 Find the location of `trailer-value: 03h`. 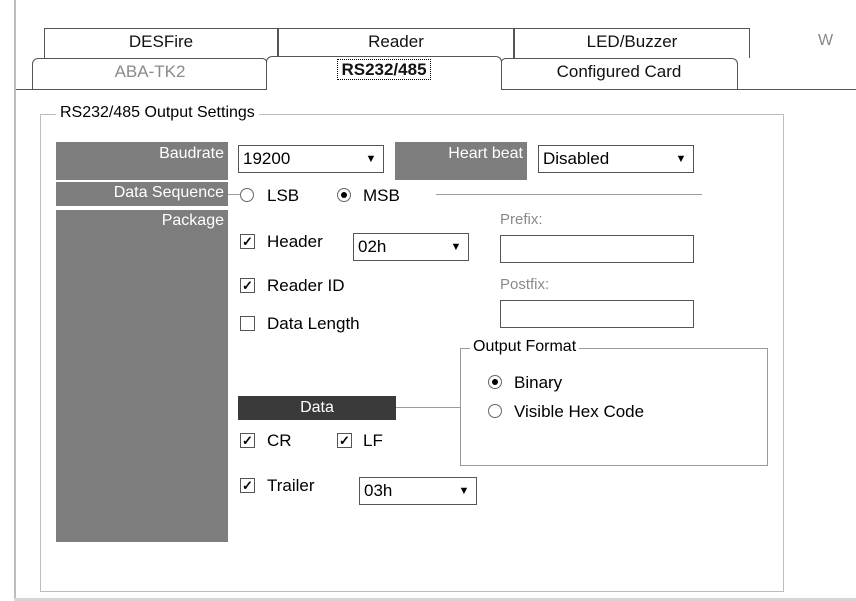

trailer-value: 03h is located at coordinates (378, 490).